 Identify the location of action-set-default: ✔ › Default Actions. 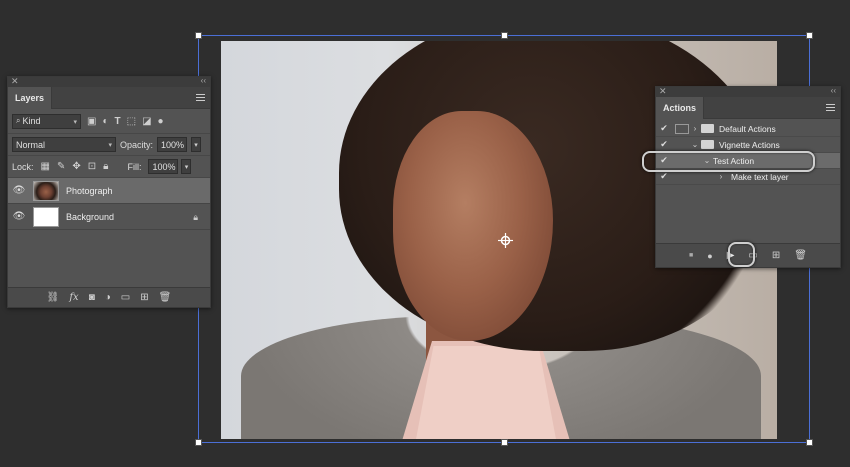
(748, 129).